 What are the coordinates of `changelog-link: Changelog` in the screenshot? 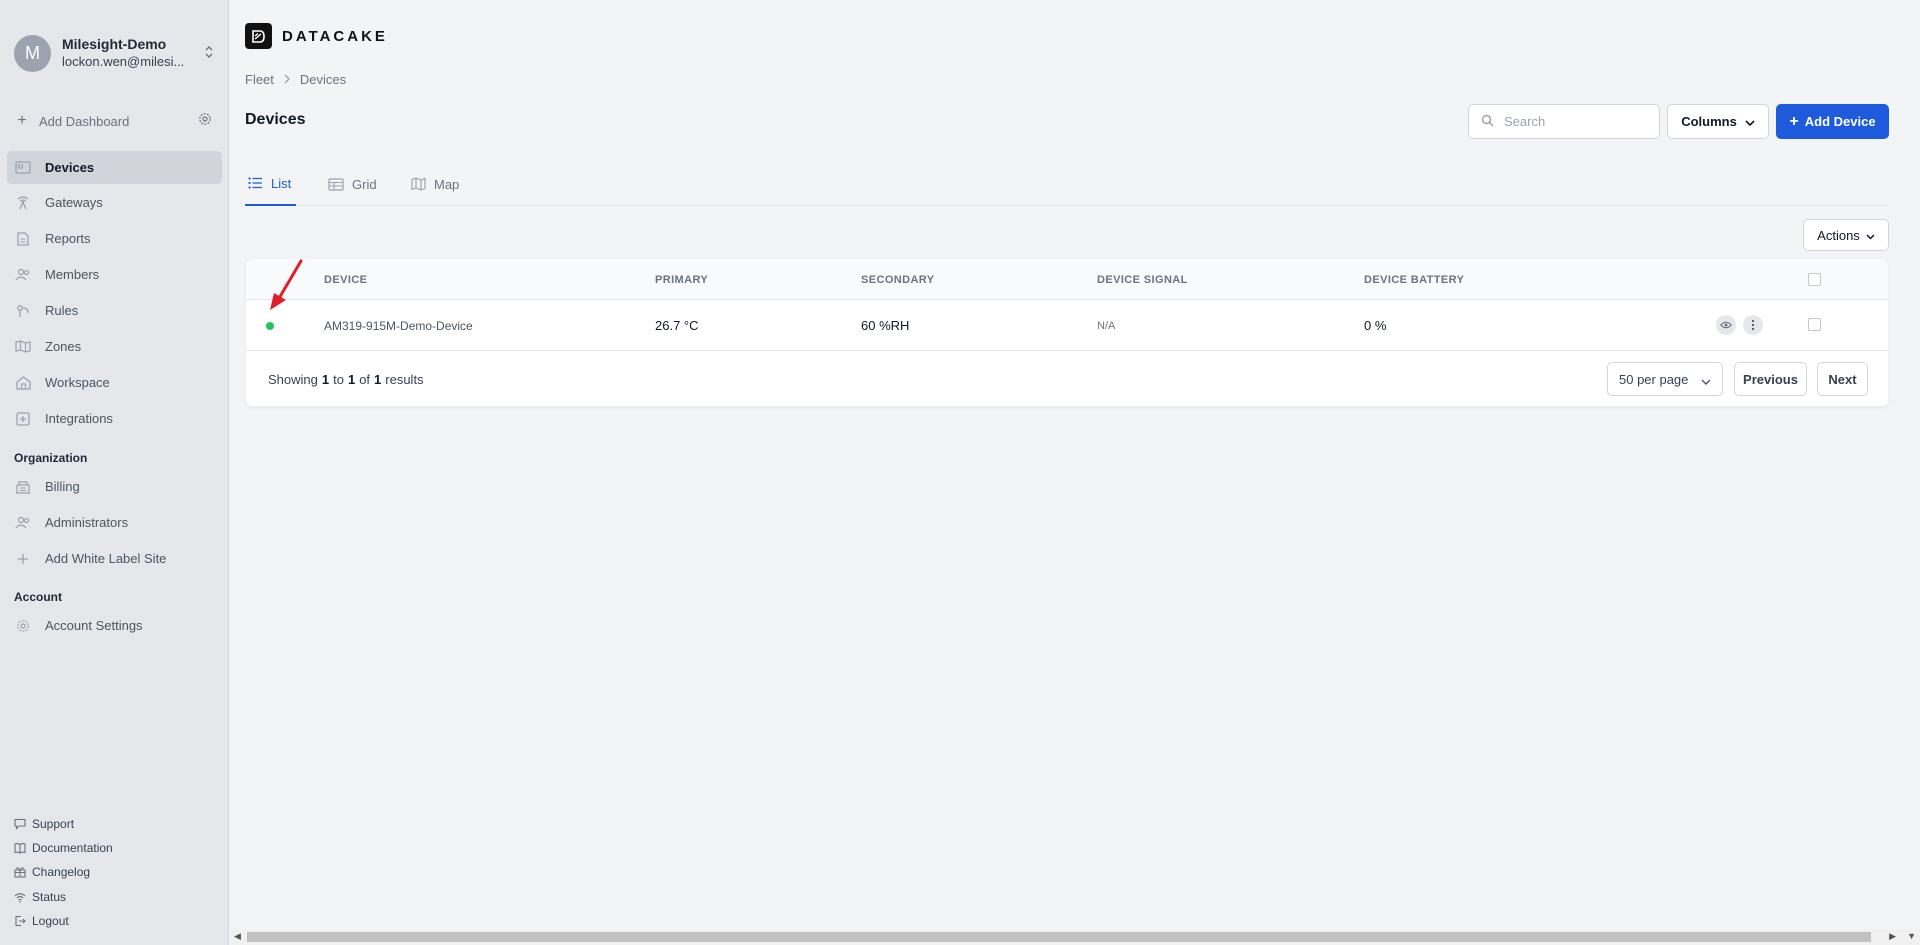 It's located at (52, 872).